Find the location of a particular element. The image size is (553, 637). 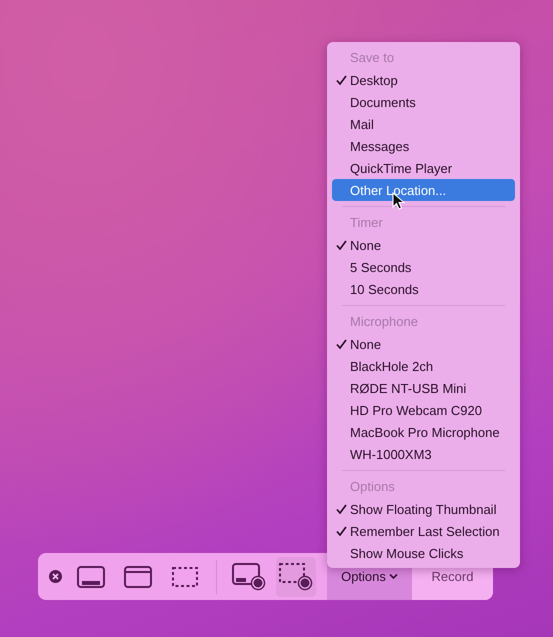

menu-item: Messages is located at coordinates (423, 146).